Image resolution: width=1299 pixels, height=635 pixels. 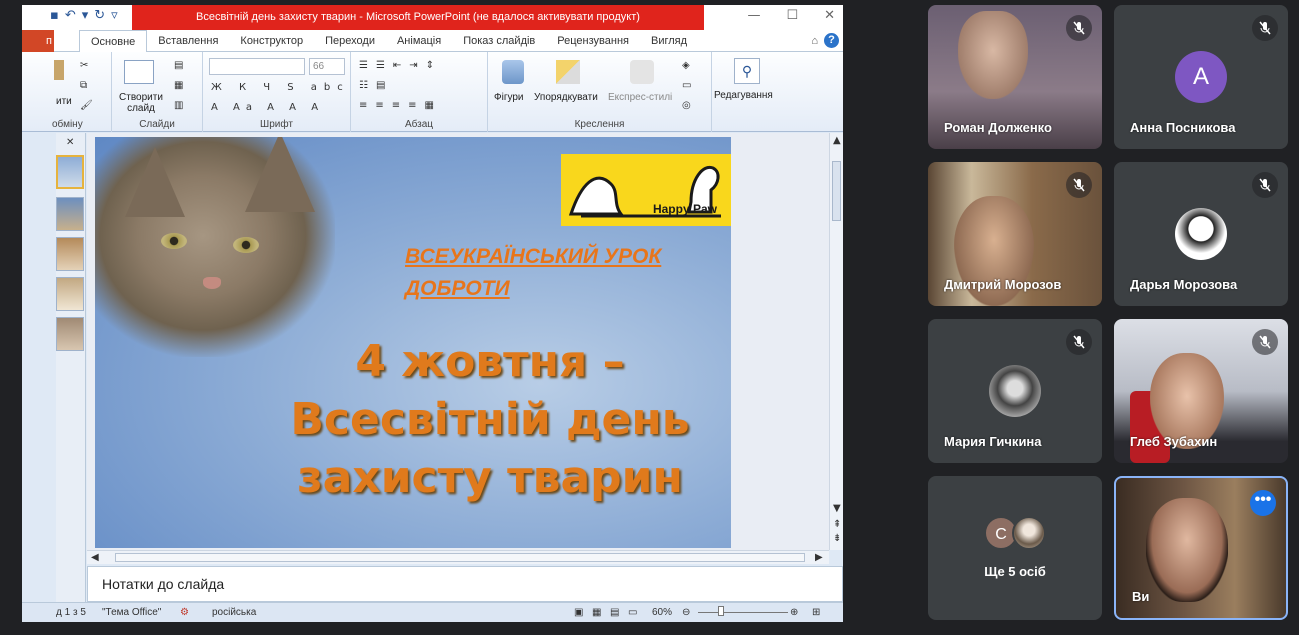 What do you see at coordinates (319, 66) in the screenshot?
I see `font-size-value: 66` at bounding box center [319, 66].